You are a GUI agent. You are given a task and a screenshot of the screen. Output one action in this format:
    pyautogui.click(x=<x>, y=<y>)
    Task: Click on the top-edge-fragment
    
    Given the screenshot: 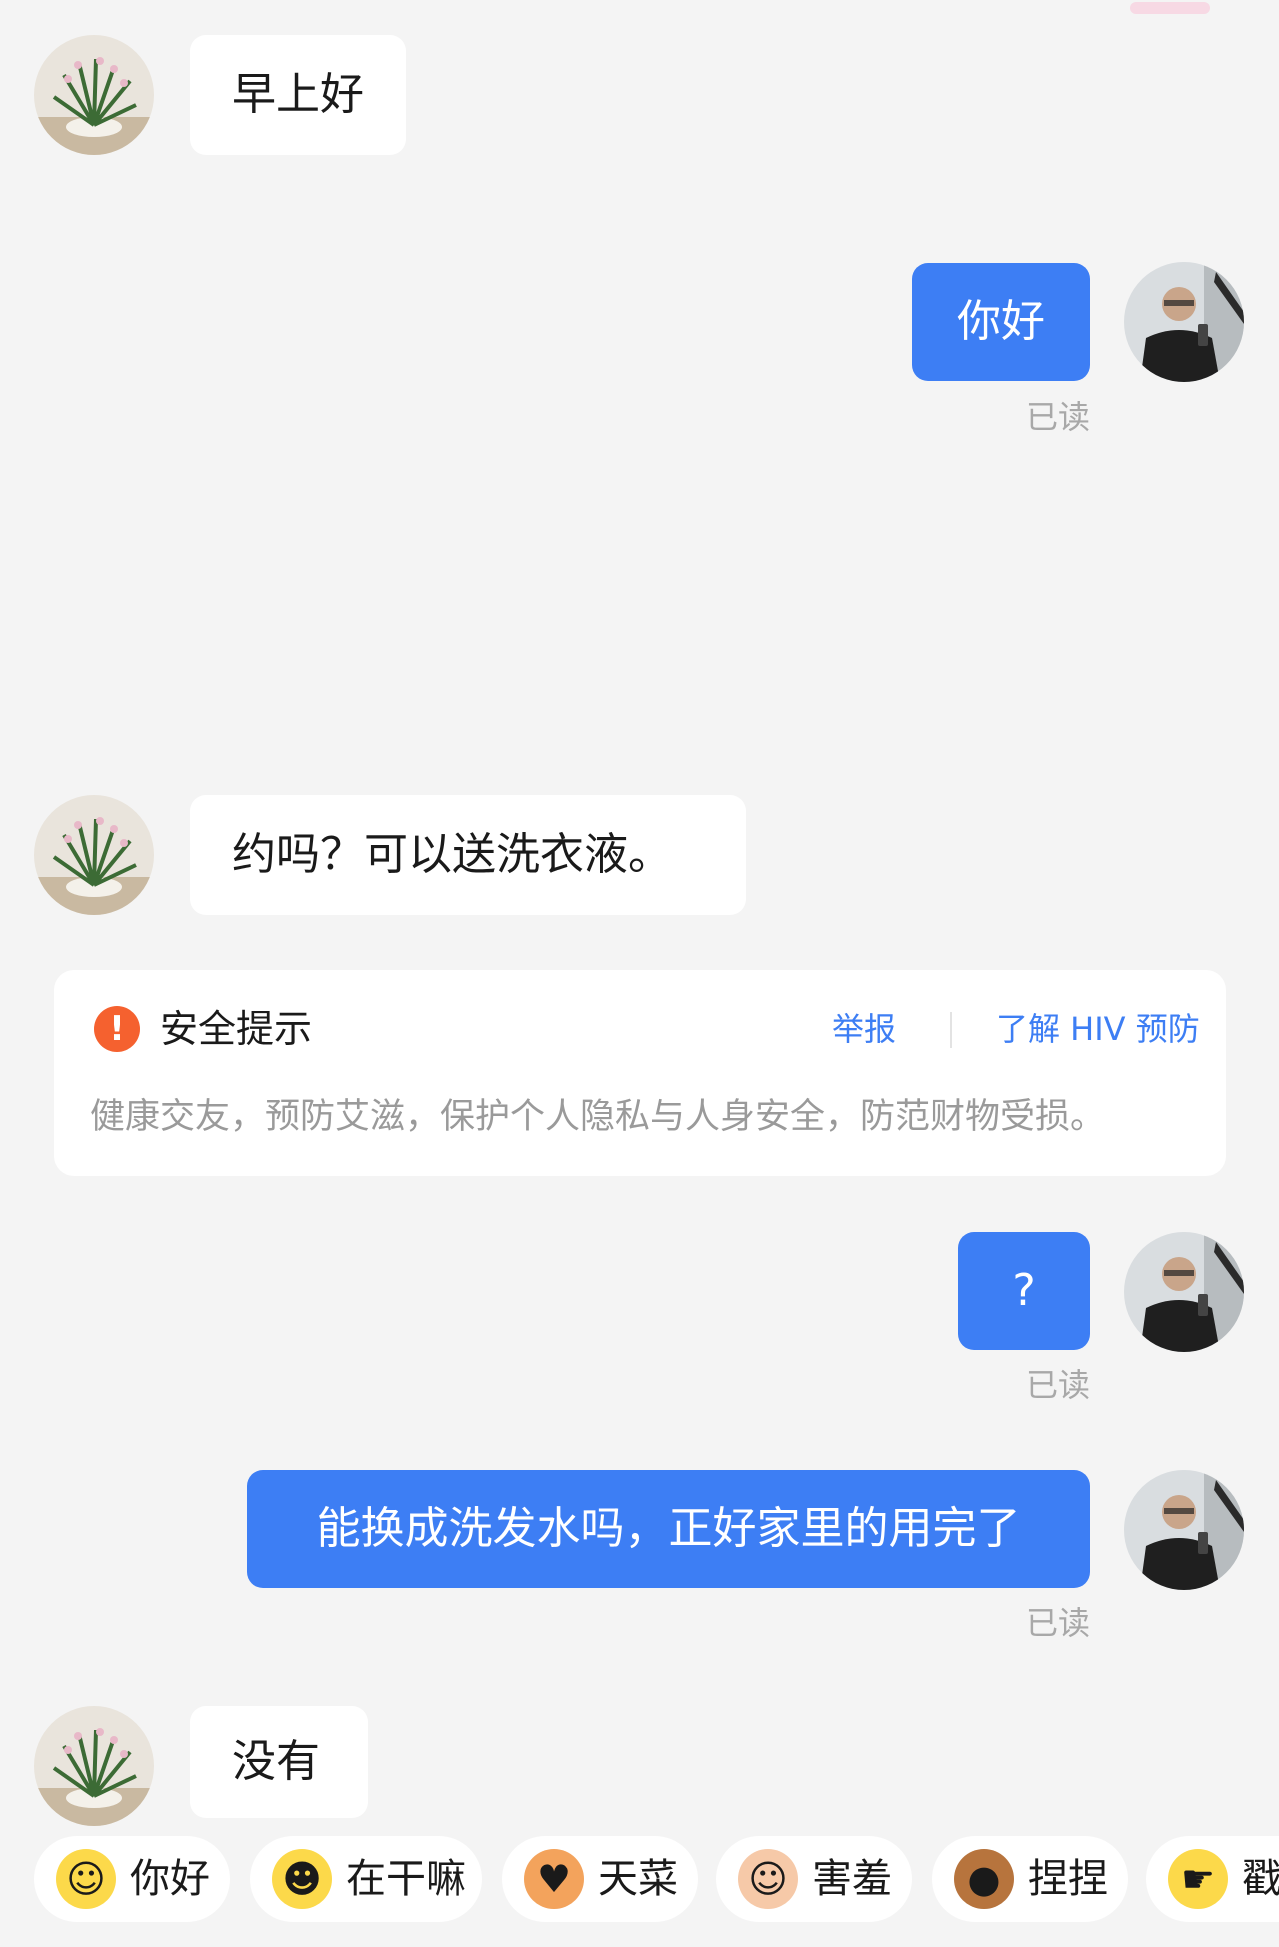 What is the action you would take?
    pyautogui.click(x=1170, y=8)
    